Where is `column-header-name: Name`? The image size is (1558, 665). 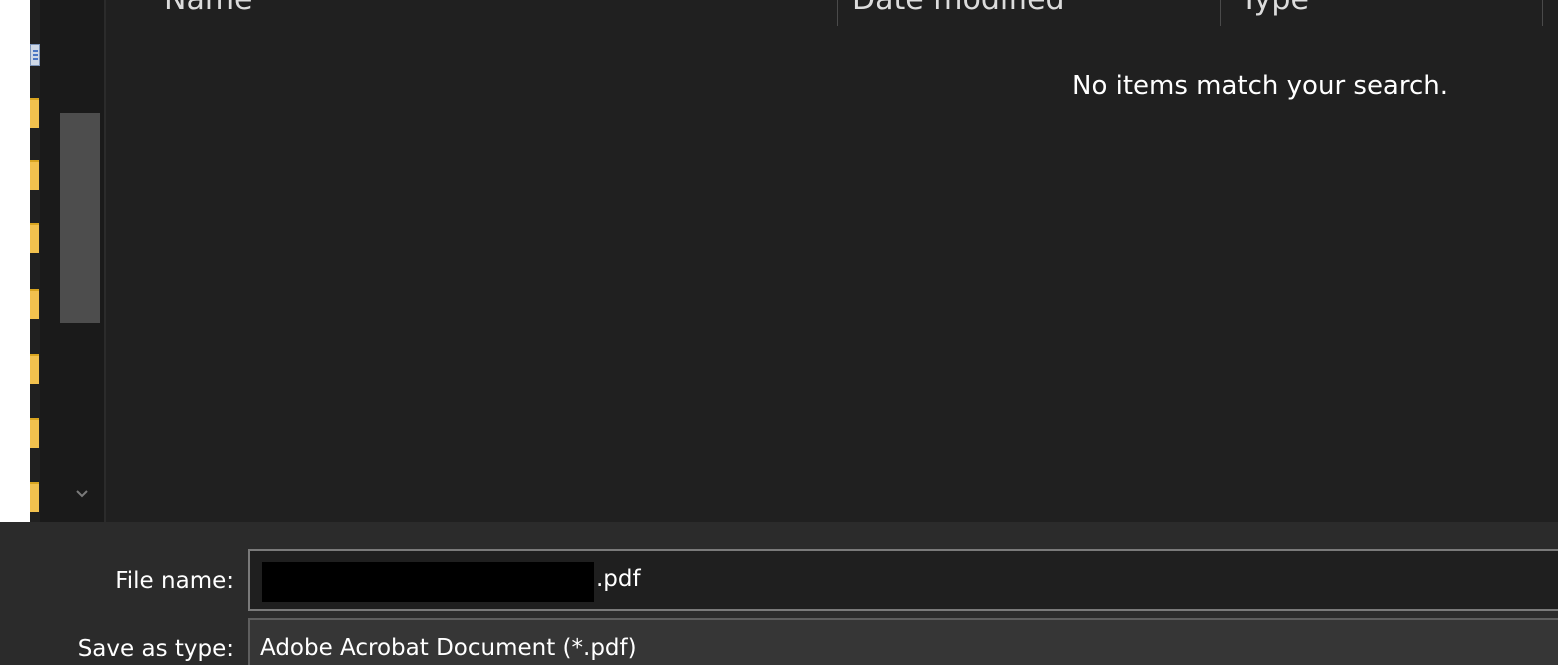 column-header-name: Name is located at coordinates (208, 9).